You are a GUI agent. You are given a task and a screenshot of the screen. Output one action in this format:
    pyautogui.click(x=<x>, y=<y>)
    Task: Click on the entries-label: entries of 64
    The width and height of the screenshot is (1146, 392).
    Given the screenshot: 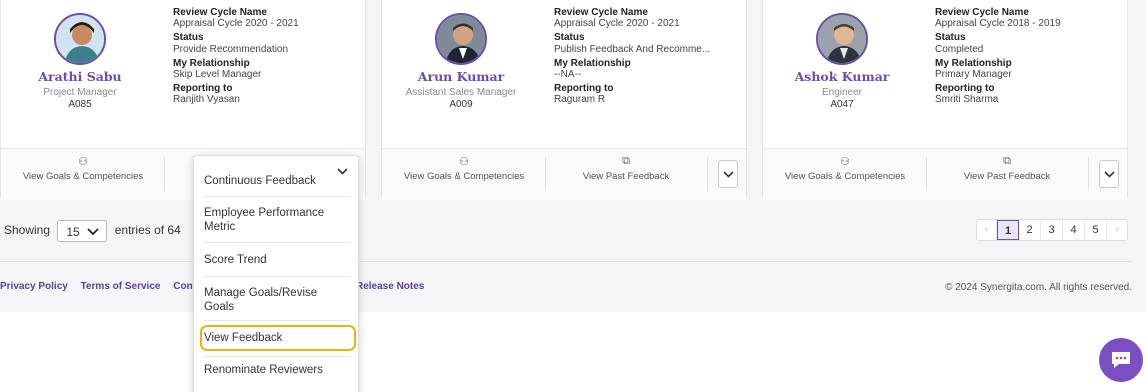 What is the action you would take?
    pyautogui.click(x=147, y=230)
    